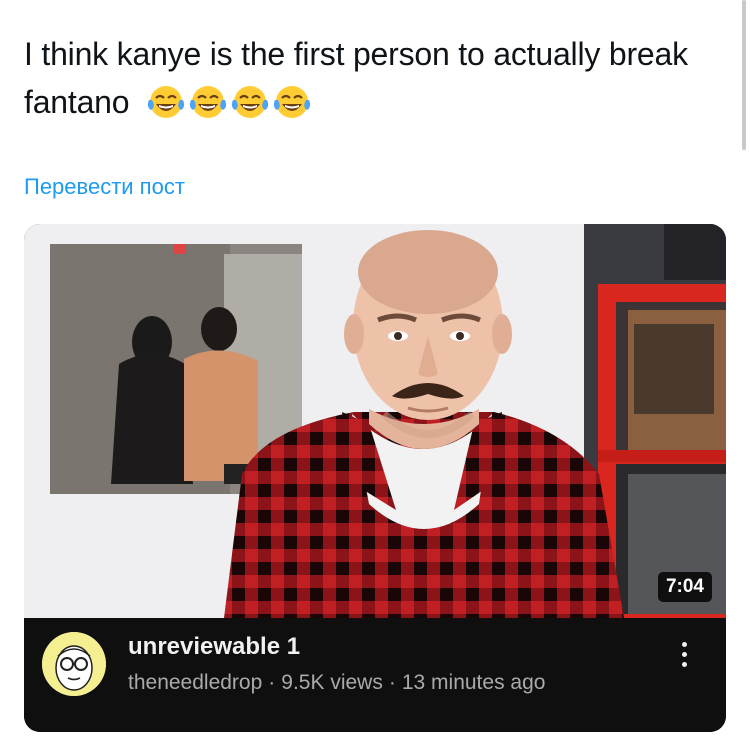 The image size is (750, 745). What do you see at coordinates (214, 647) in the screenshot?
I see `video-title: unreviewable 1` at bounding box center [214, 647].